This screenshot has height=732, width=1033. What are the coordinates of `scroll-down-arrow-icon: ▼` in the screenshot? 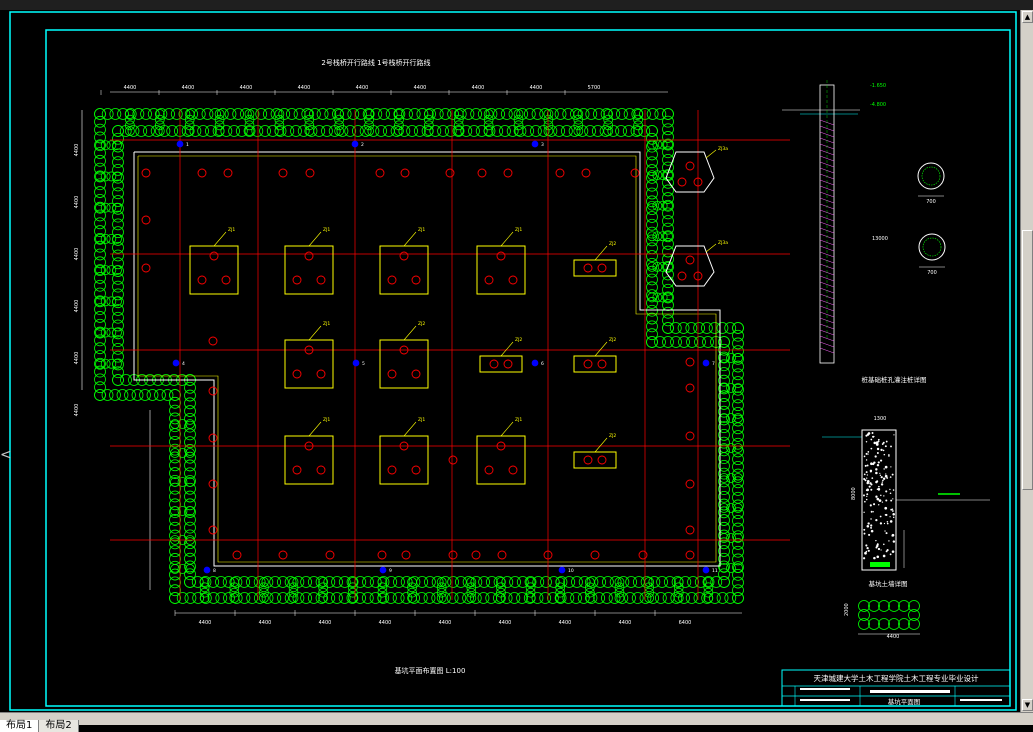 It's located at (1027, 705).